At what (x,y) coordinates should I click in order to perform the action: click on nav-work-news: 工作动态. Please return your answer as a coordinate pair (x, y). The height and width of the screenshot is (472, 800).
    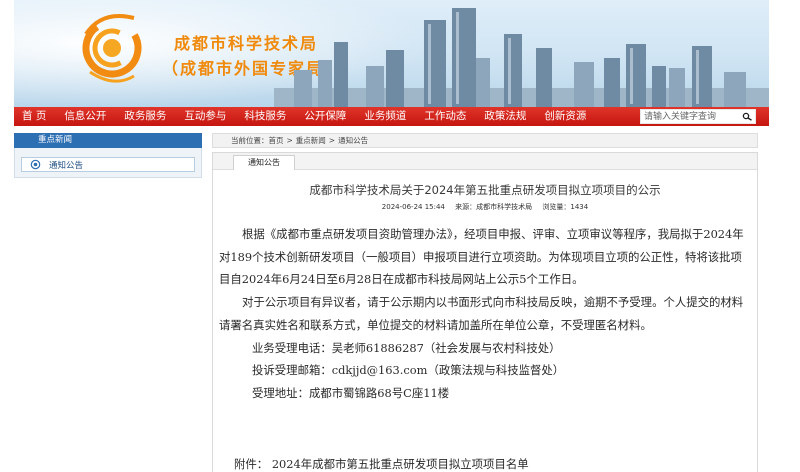
    Looking at the image, I should click on (445, 116).